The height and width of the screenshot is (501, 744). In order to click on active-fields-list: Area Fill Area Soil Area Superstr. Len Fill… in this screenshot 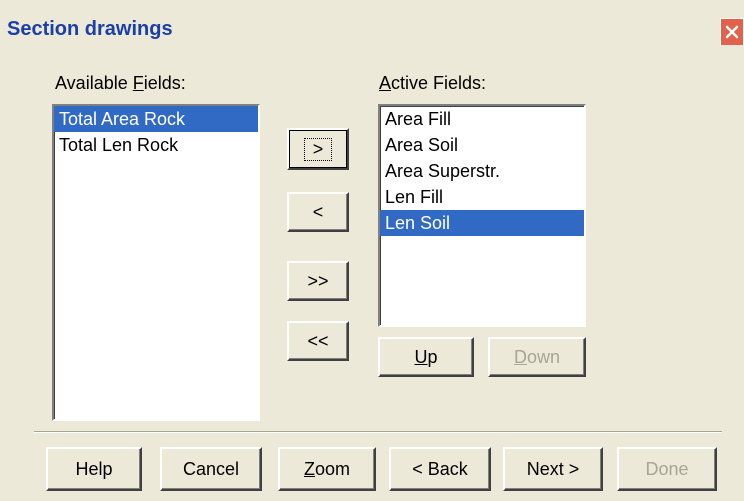, I will do `click(482, 215)`.